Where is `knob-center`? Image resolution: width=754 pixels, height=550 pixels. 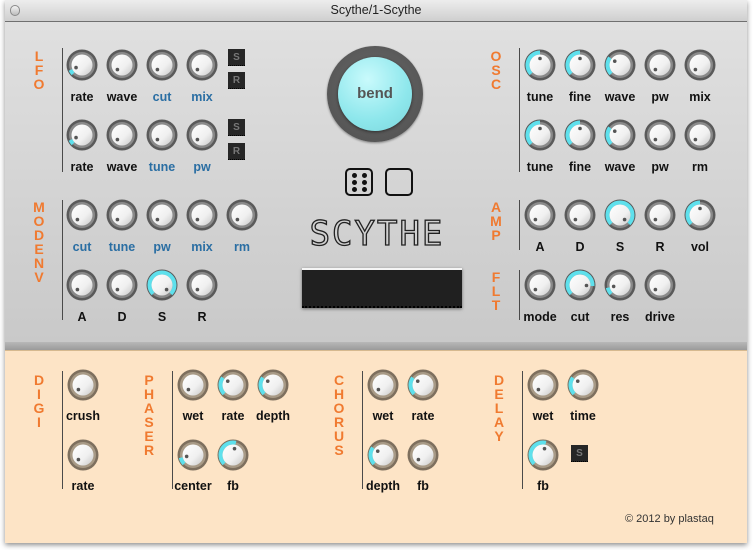
knob-center is located at coordinates (193, 455).